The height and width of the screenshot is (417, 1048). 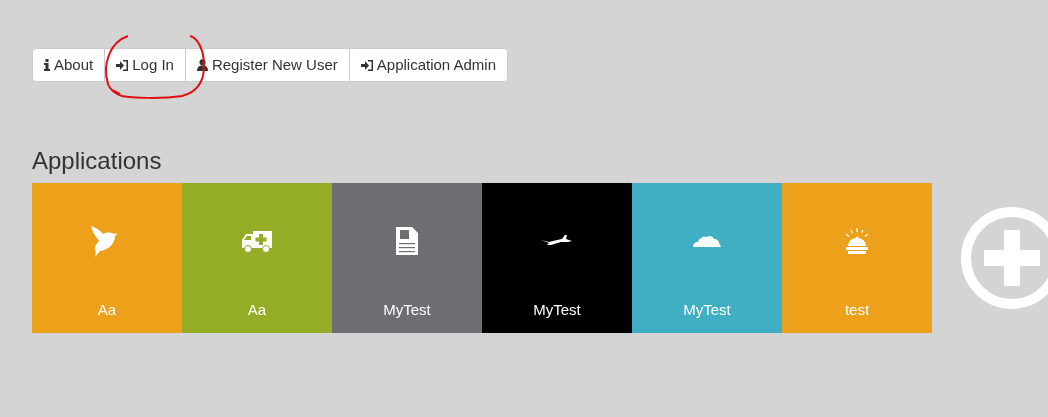 I want to click on airplane-icon, so click(x=557, y=241).